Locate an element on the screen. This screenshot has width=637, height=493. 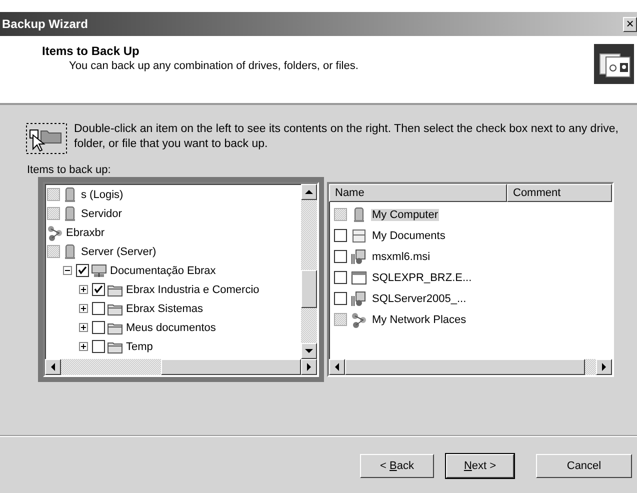
list-item: My Network Places is located at coordinates (419, 320).